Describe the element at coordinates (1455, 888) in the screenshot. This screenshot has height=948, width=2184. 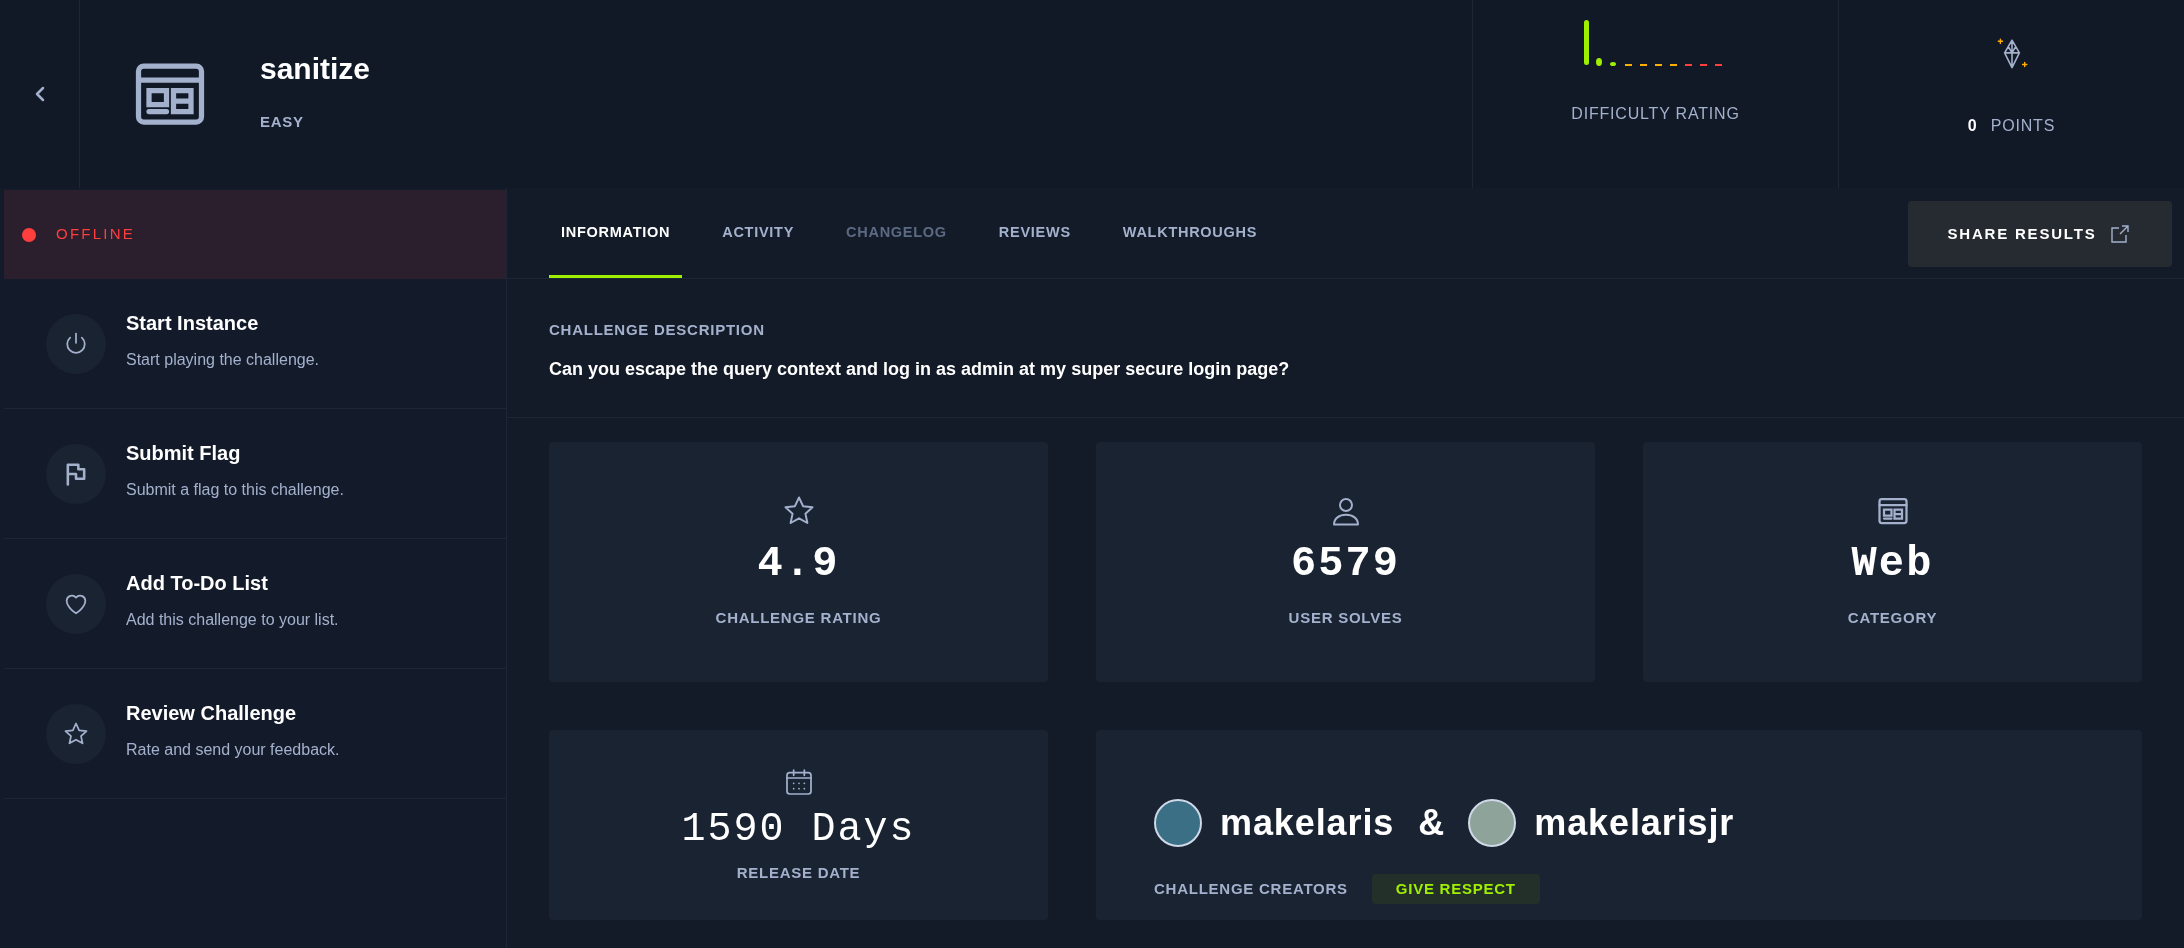
I see `give-respect-button: GIVE RESPECT` at that location.